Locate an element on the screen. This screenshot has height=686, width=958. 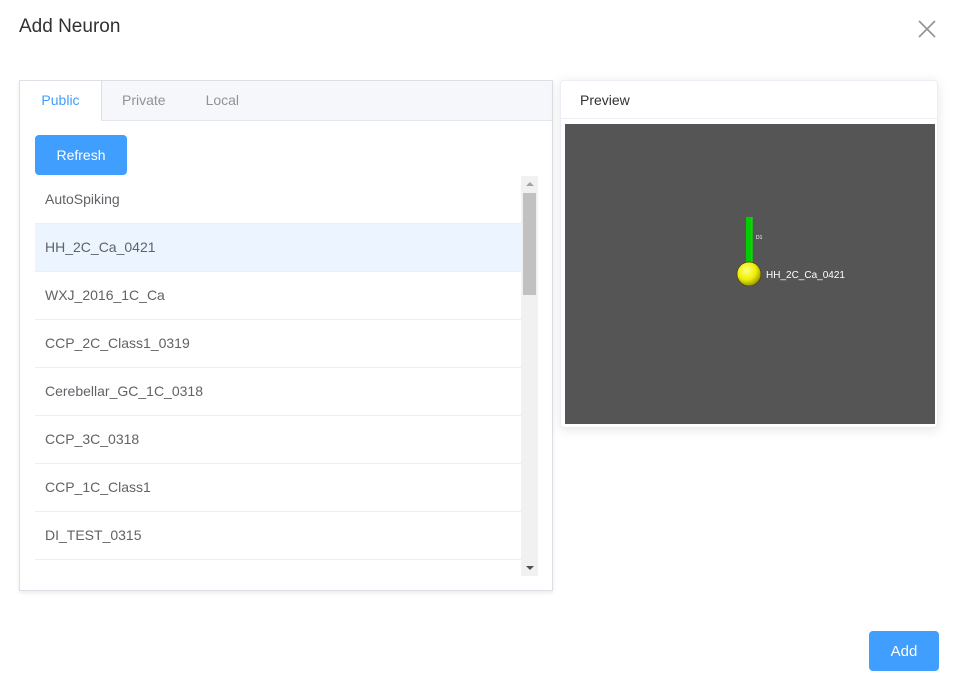
close-button is located at coordinates (927, 29).